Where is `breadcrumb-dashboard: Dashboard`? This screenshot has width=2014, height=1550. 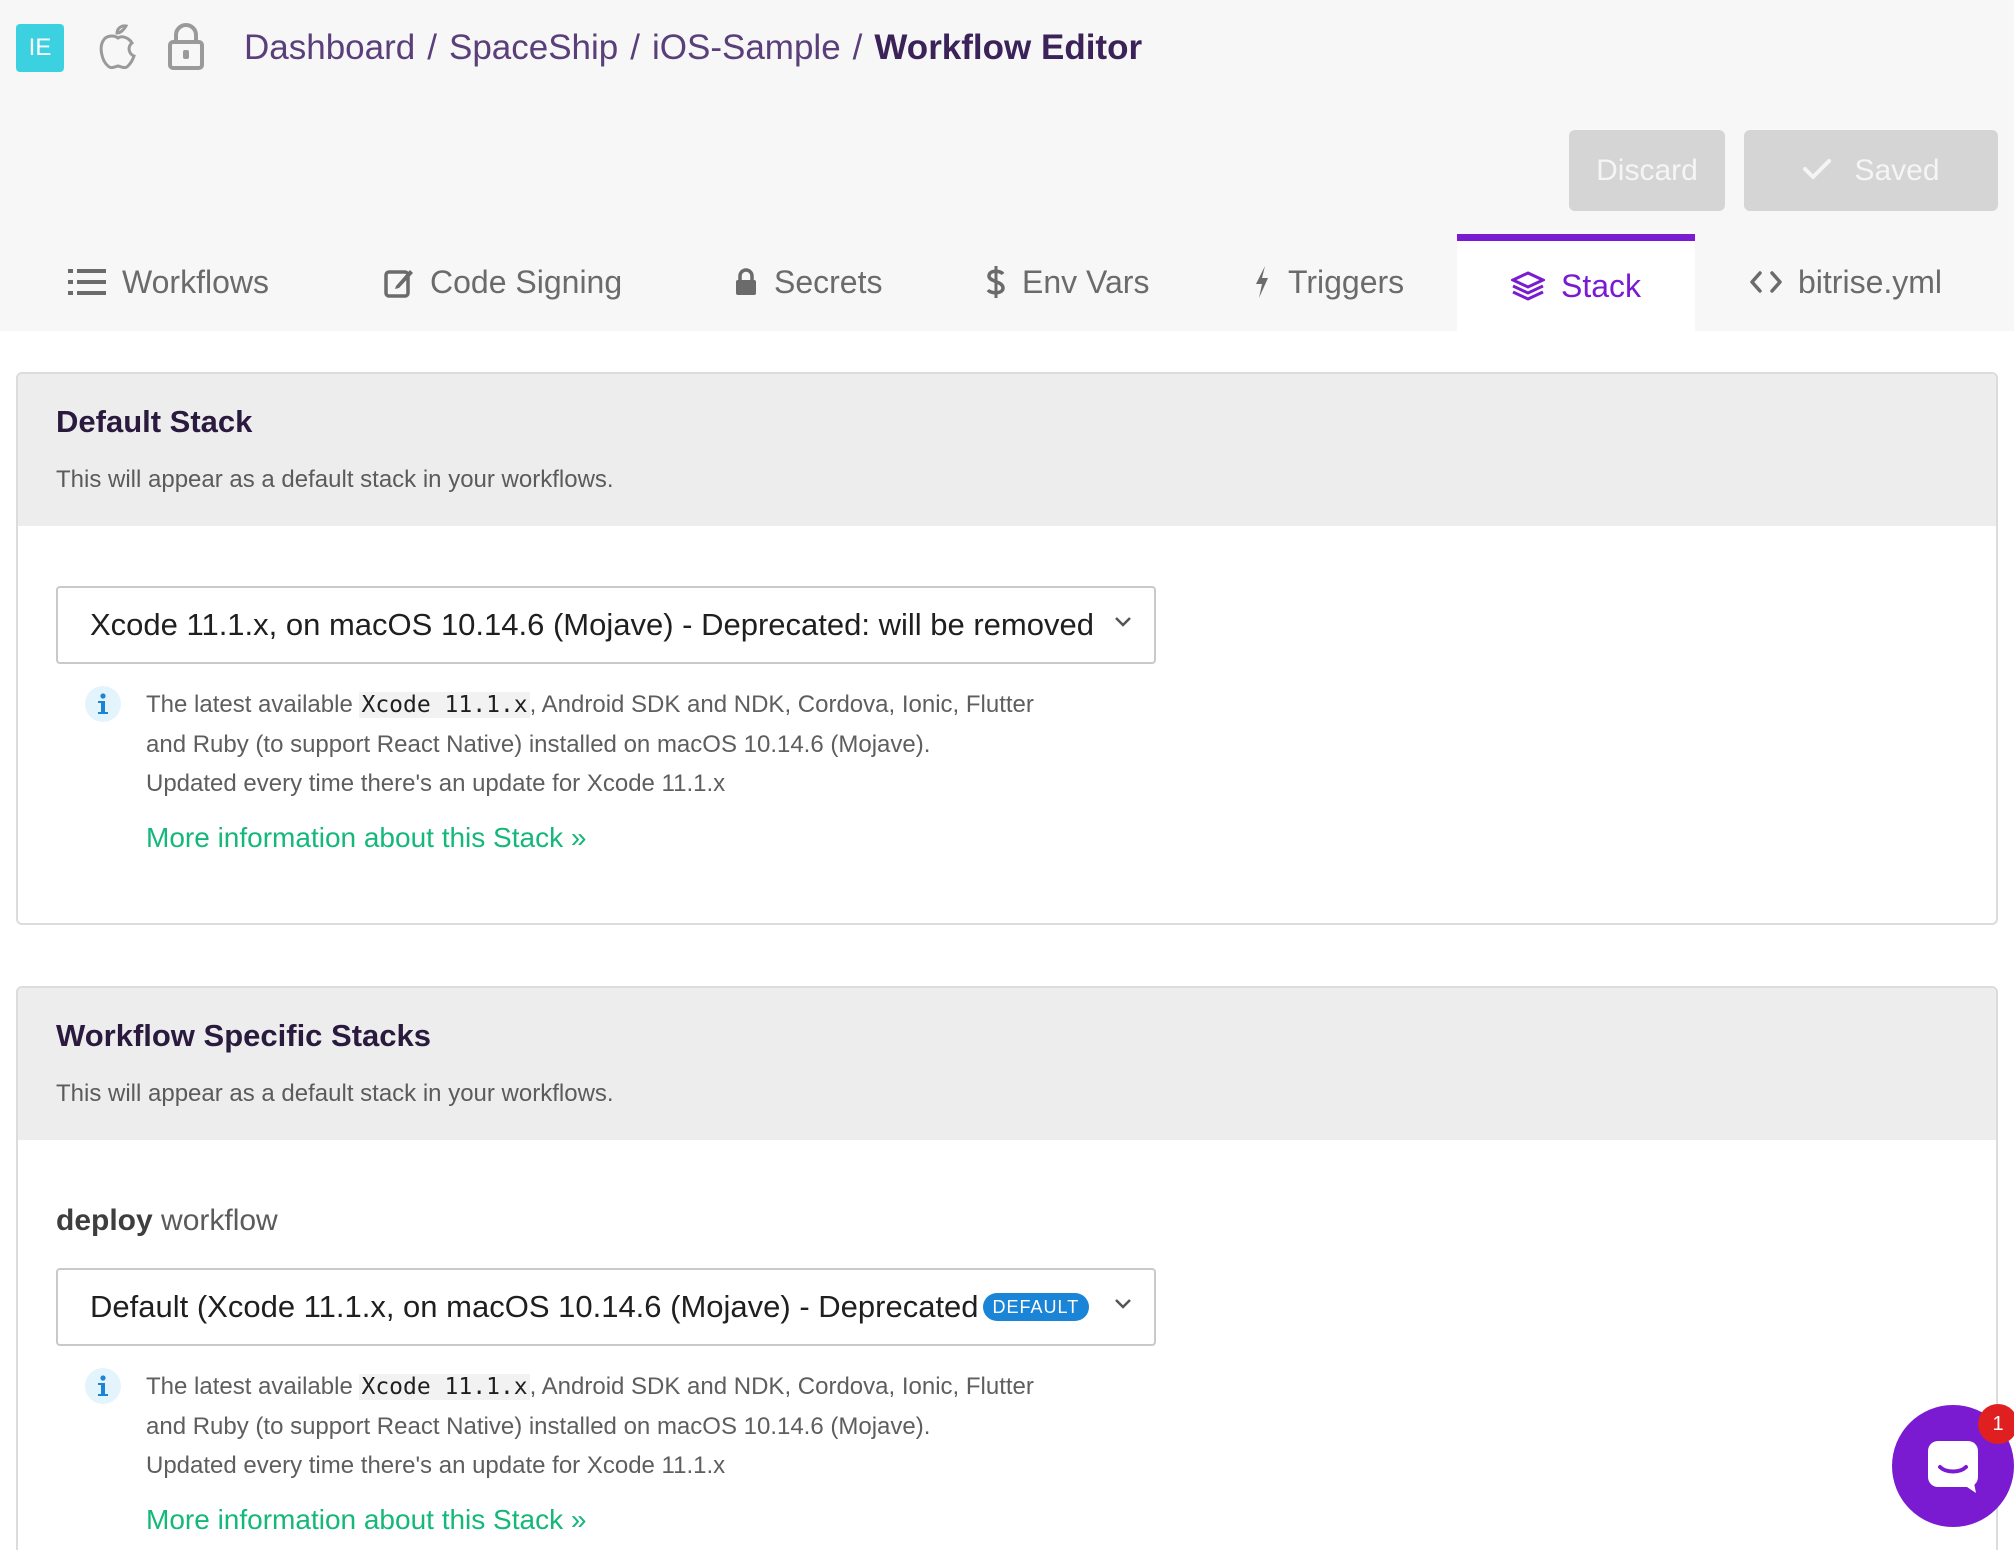 breadcrumb-dashboard: Dashboard is located at coordinates (329, 47).